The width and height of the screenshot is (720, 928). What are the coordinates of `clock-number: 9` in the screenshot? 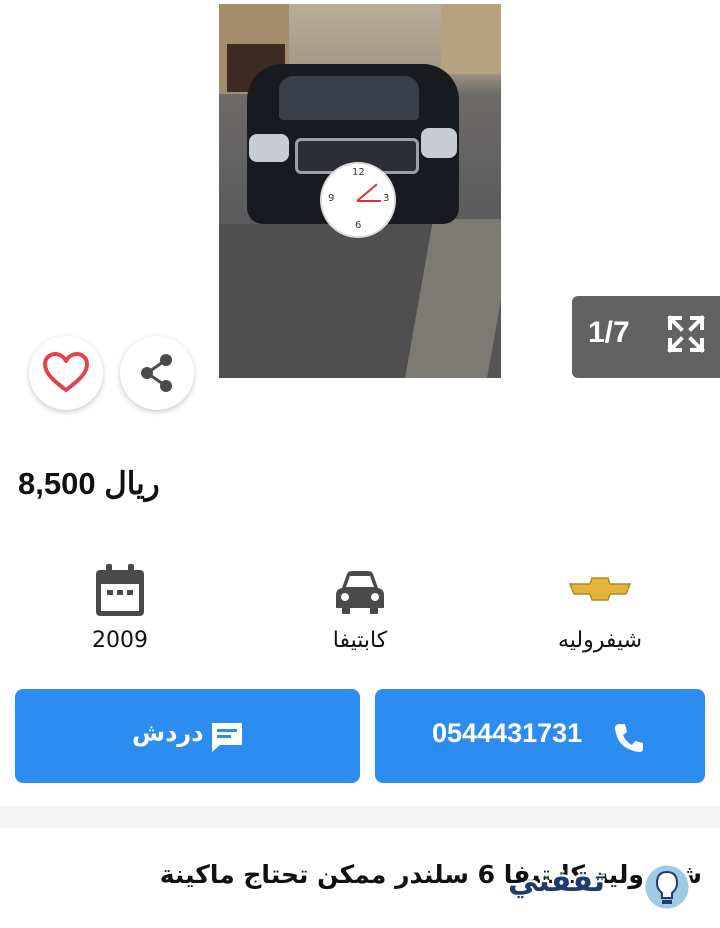 It's located at (331, 198).